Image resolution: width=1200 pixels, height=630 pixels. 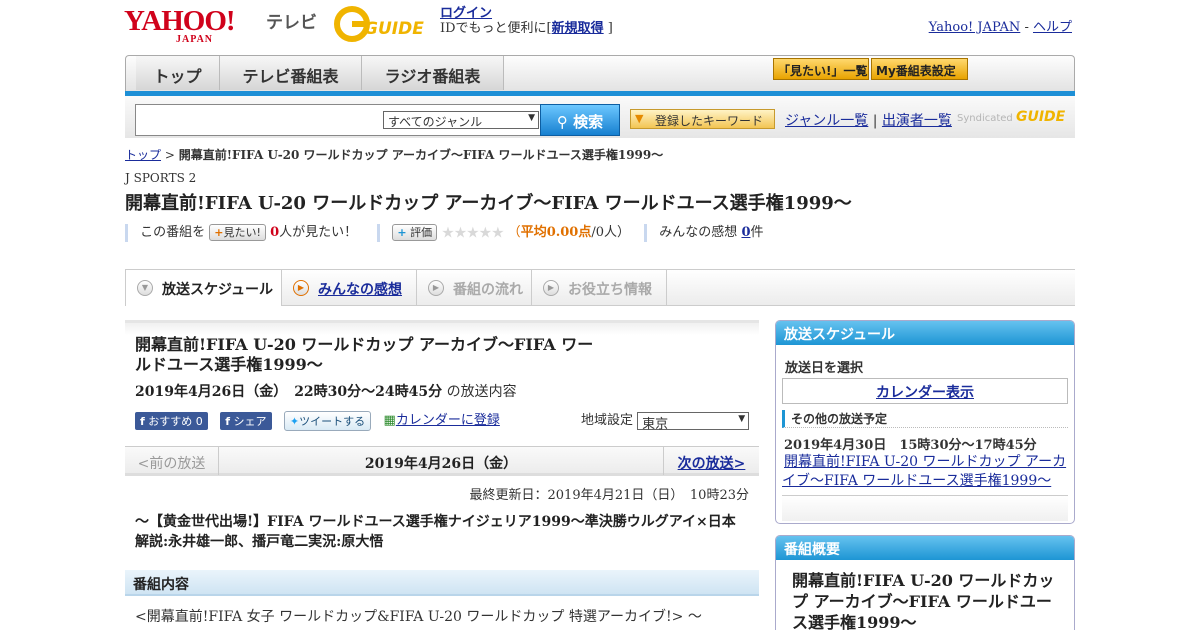 What do you see at coordinates (291, 73) in the screenshot?
I see `nav-tab-tv: テレビ番組表` at bounding box center [291, 73].